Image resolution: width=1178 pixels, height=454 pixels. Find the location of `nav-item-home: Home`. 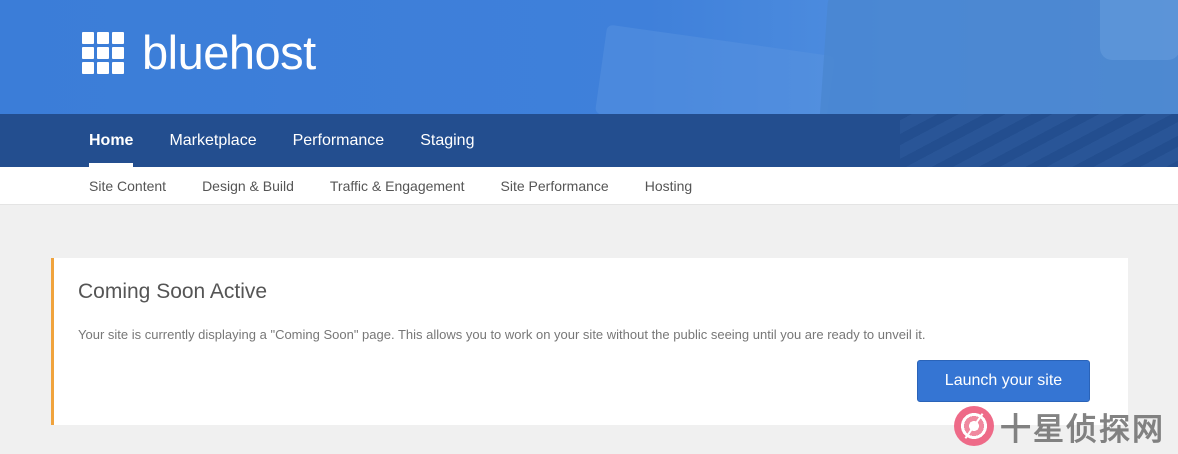

nav-item-home: Home is located at coordinates (111, 140).